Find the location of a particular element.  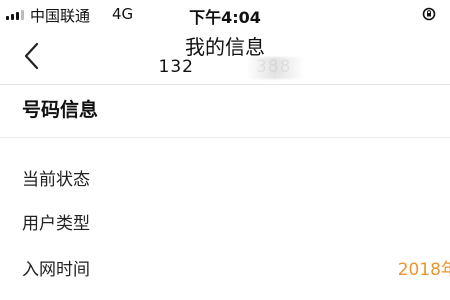

row-join-date: 入网时间 2018年 is located at coordinates (225, 270).